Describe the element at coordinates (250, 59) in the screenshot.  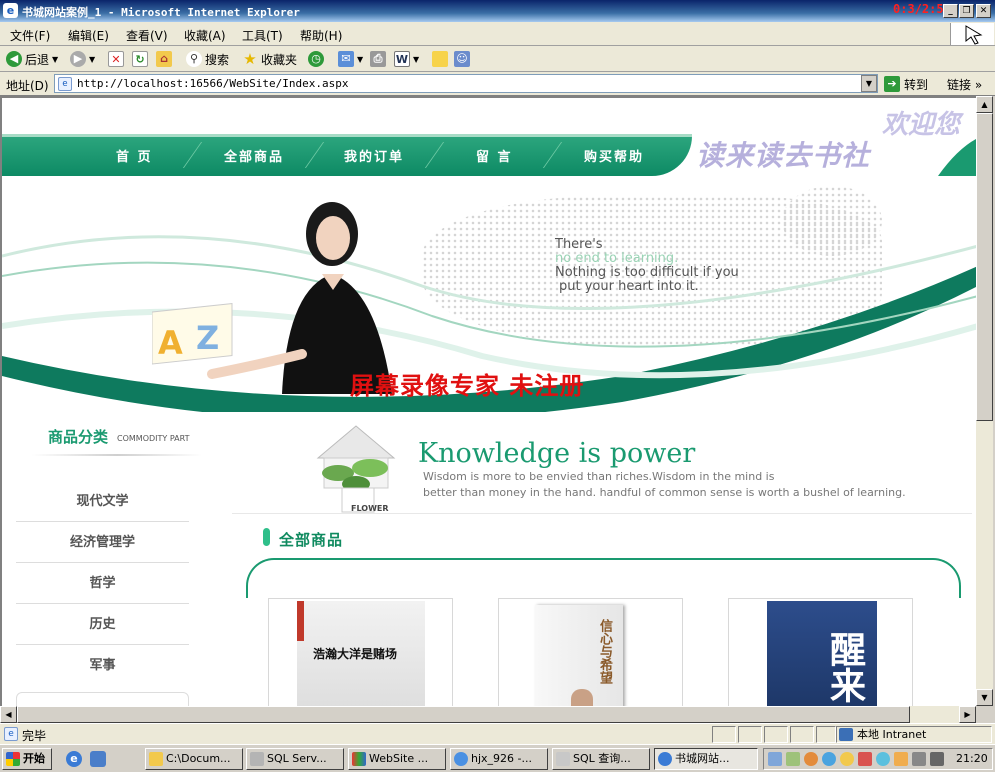
I see `star-icon: ★` at that location.